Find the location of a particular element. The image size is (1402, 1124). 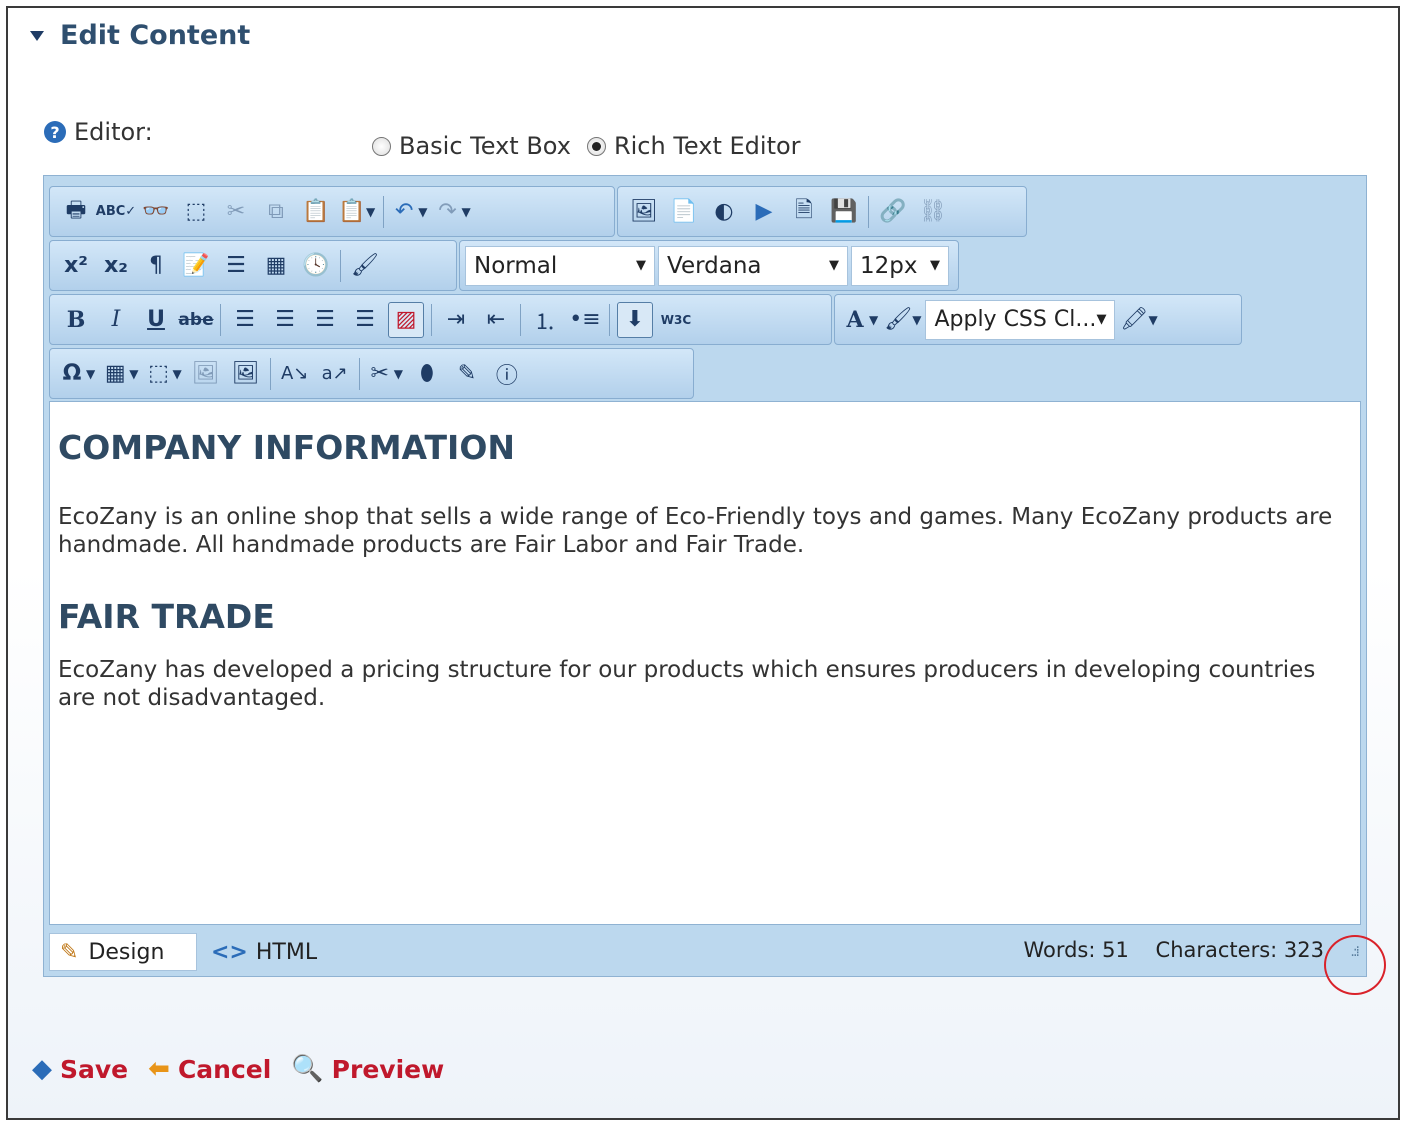

outdent-icon: ⇤ is located at coordinates (496, 320).